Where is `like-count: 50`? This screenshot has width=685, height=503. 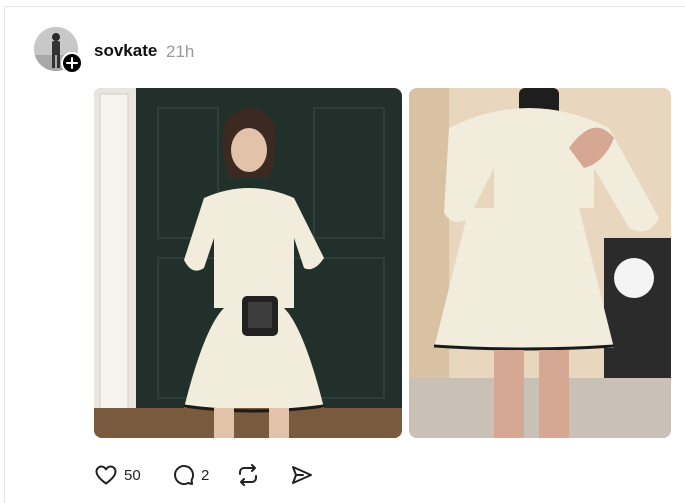 like-count: 50 is located at coordinates (132, 475).